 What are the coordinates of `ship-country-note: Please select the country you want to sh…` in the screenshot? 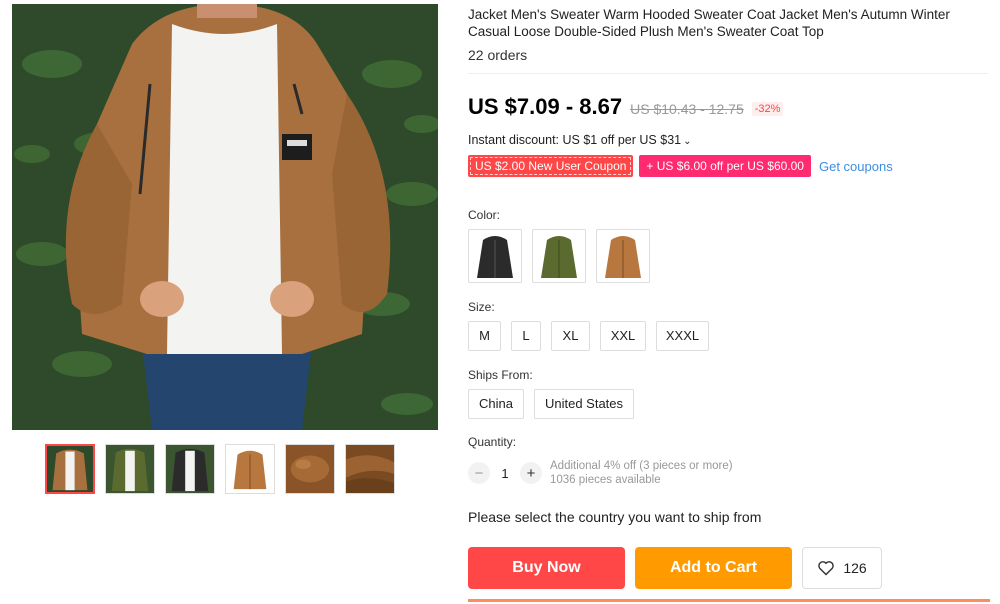 It's located at (615, 517).